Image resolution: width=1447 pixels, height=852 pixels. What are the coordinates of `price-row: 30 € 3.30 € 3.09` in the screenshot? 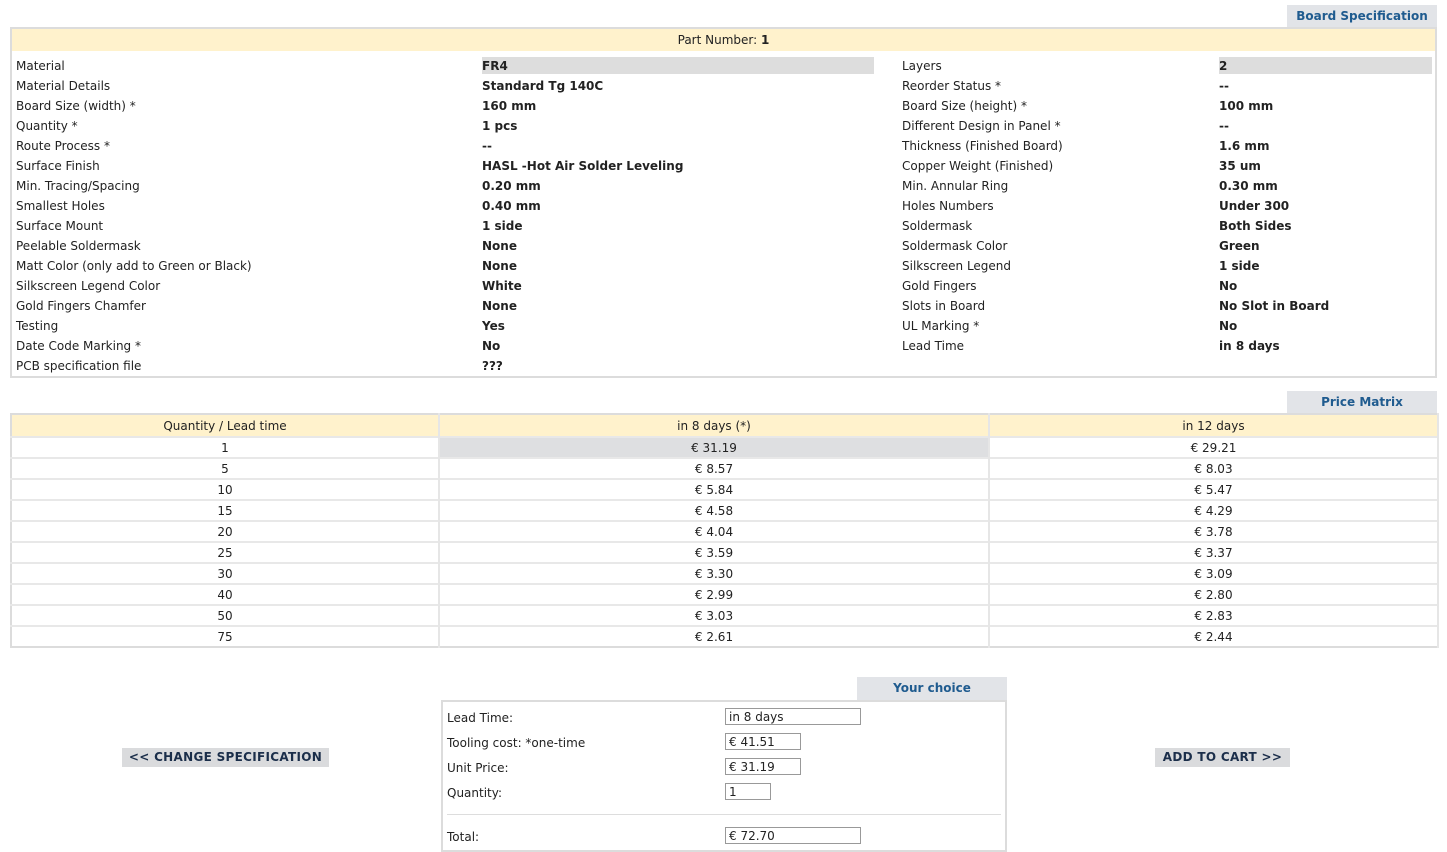 It's located at (725, 573).